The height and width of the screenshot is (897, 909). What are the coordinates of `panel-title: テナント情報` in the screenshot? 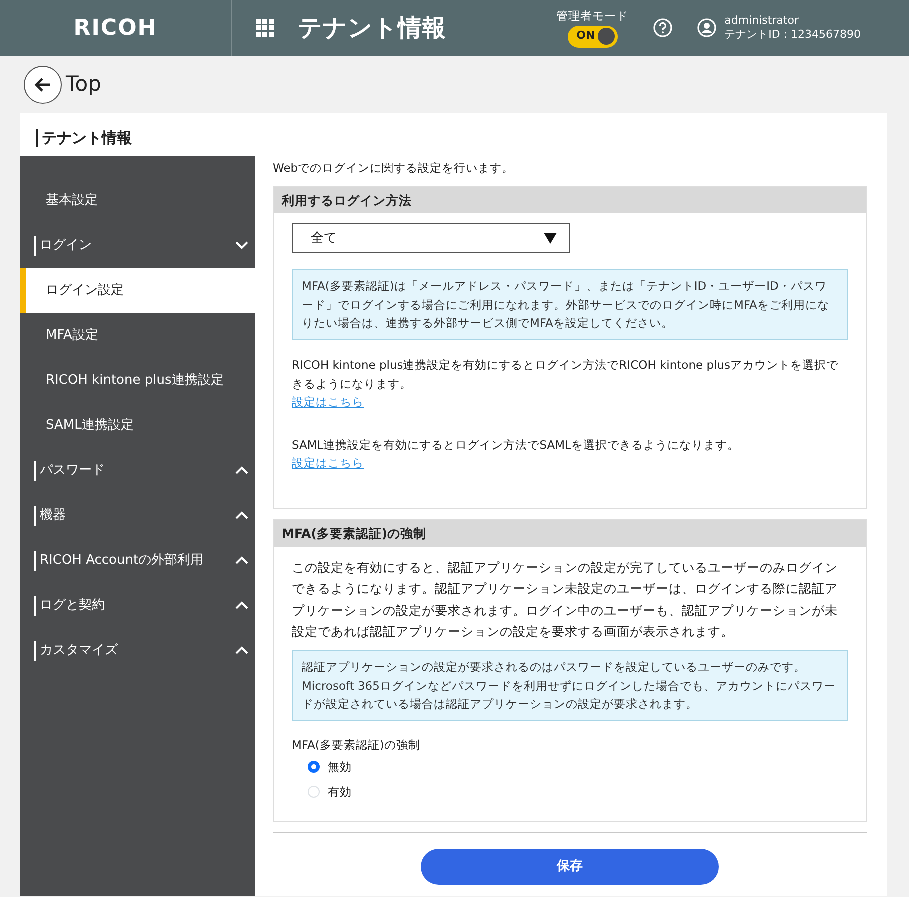 It's located at (84, 138).